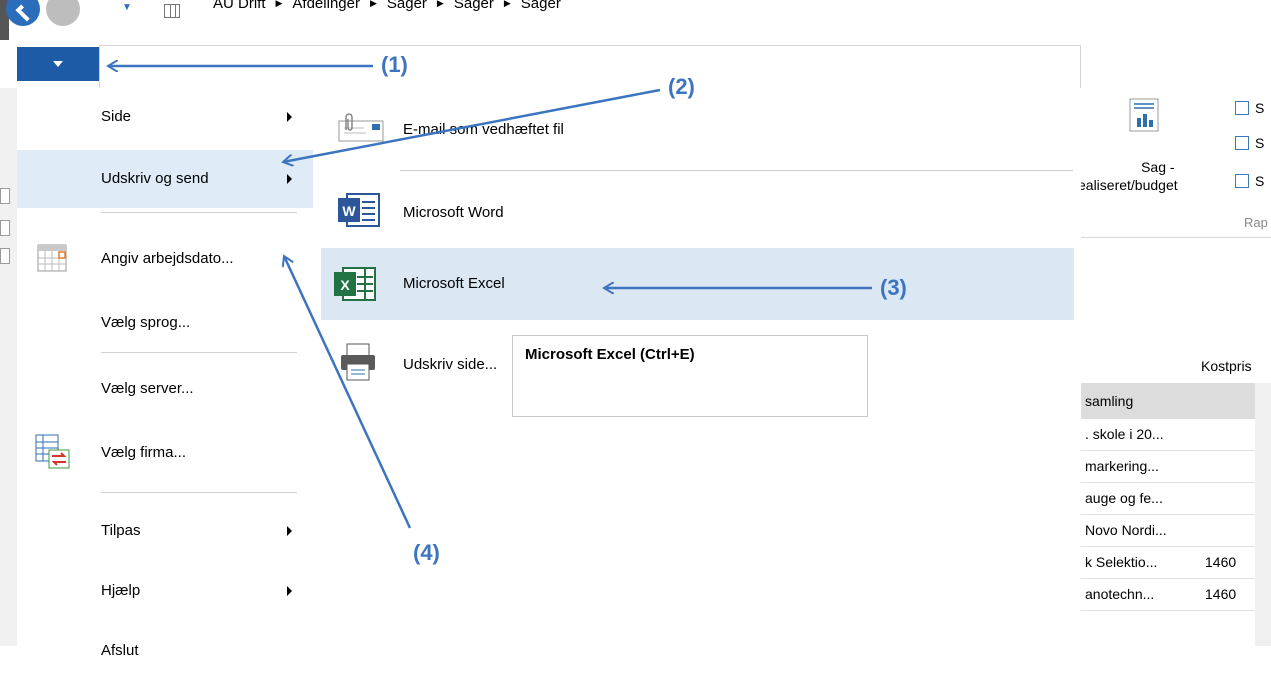 The width and height of the screenshot is (1271, 680). I want to click on submenu-item-excel: X Microsoft Excel, so click(697, 284).